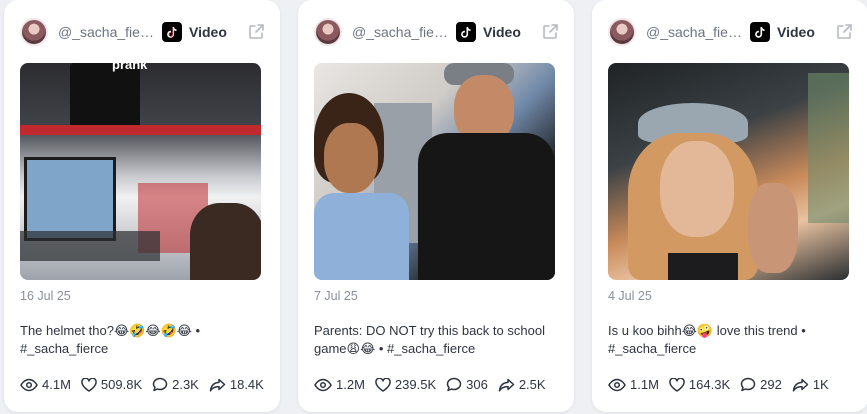 This screenshot has height=414, width=867. Describe the element at coordinates (630, 296) in the screenshot. I see `post-date: 4 Jul 25` at that location.